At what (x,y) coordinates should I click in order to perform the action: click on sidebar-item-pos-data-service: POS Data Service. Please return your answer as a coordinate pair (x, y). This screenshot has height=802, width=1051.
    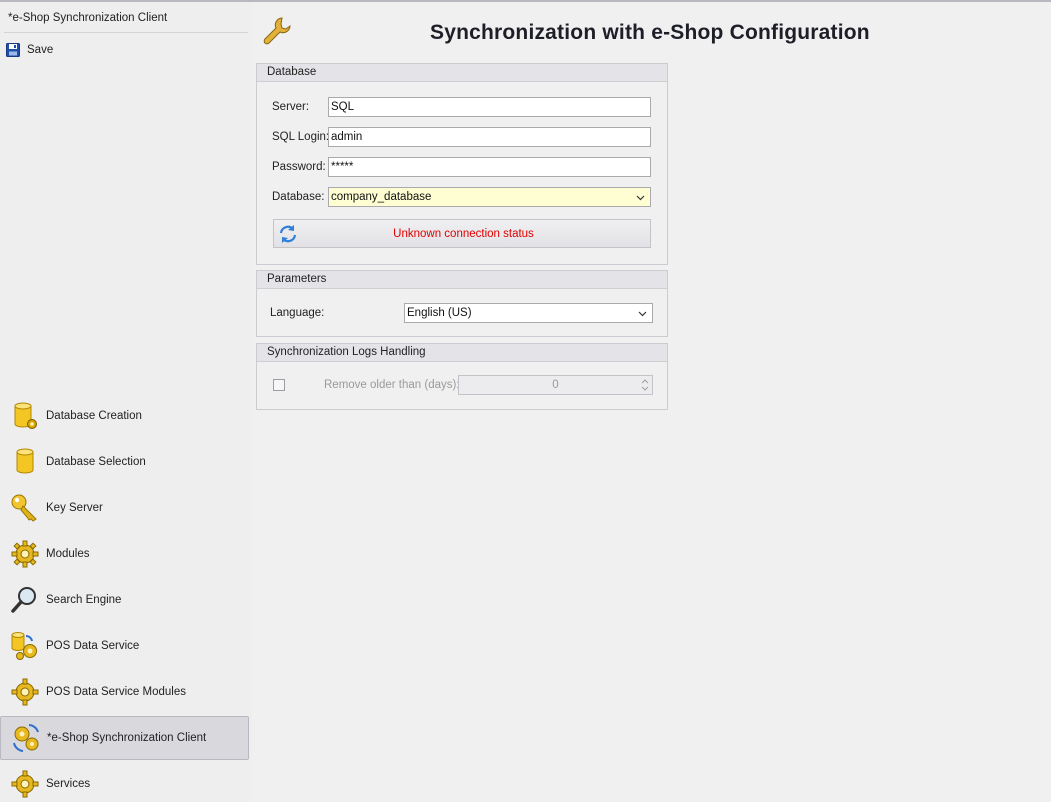
    Looking at the image, I should click on (124, 646).